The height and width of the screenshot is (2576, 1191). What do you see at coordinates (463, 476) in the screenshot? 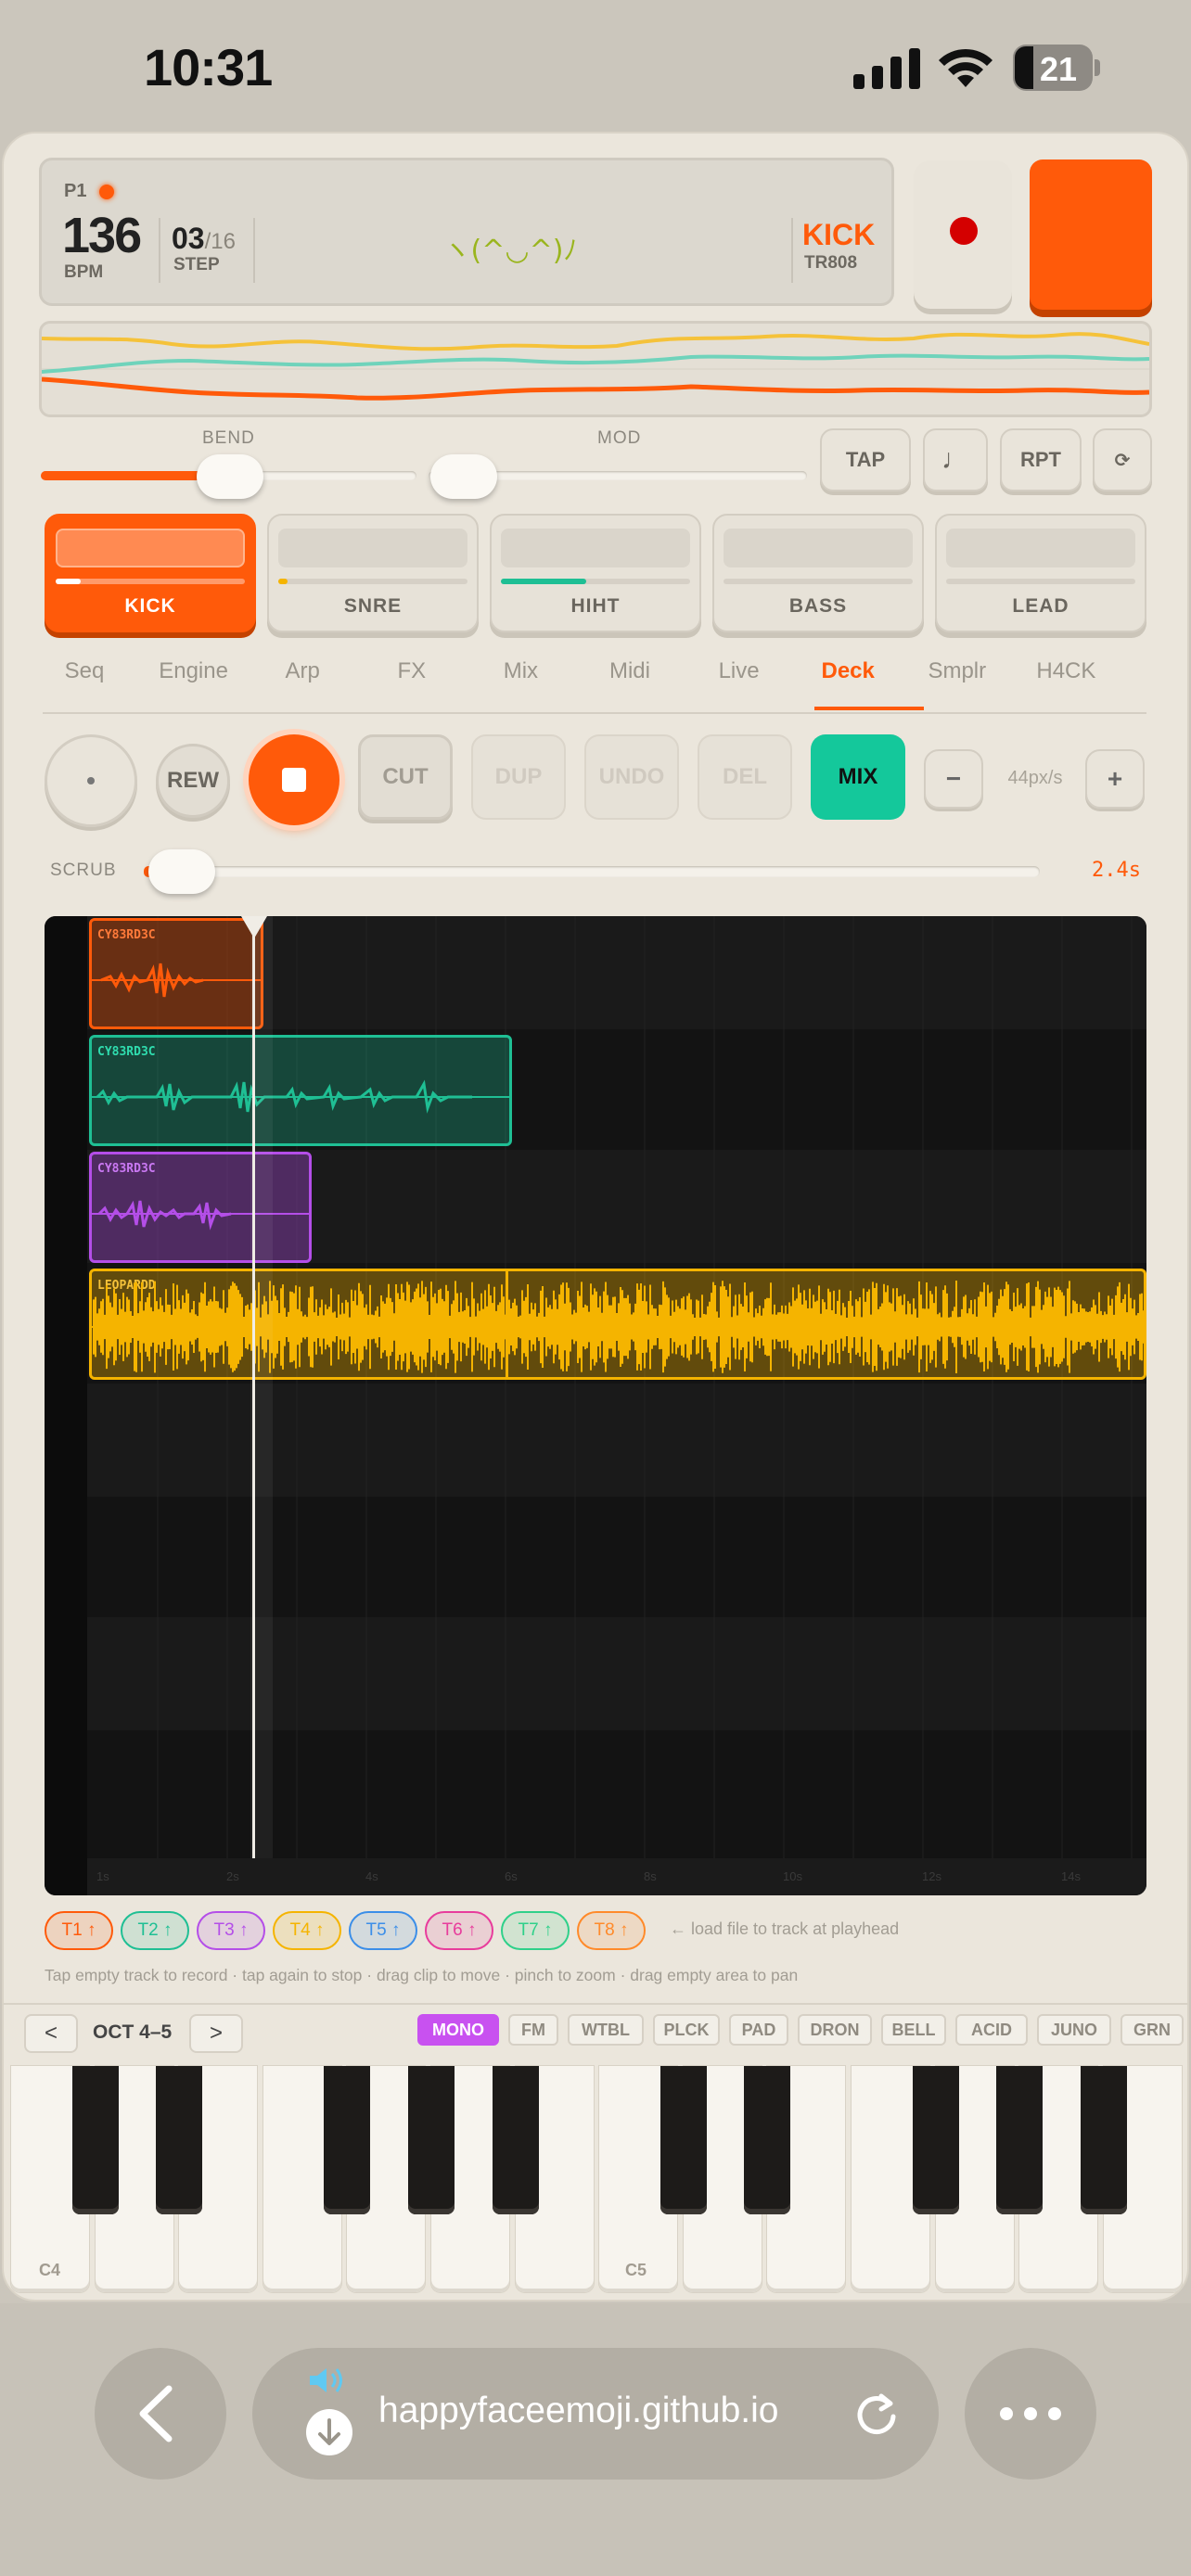
I see `mod-slider-handle` at bounding box center [463, 476].